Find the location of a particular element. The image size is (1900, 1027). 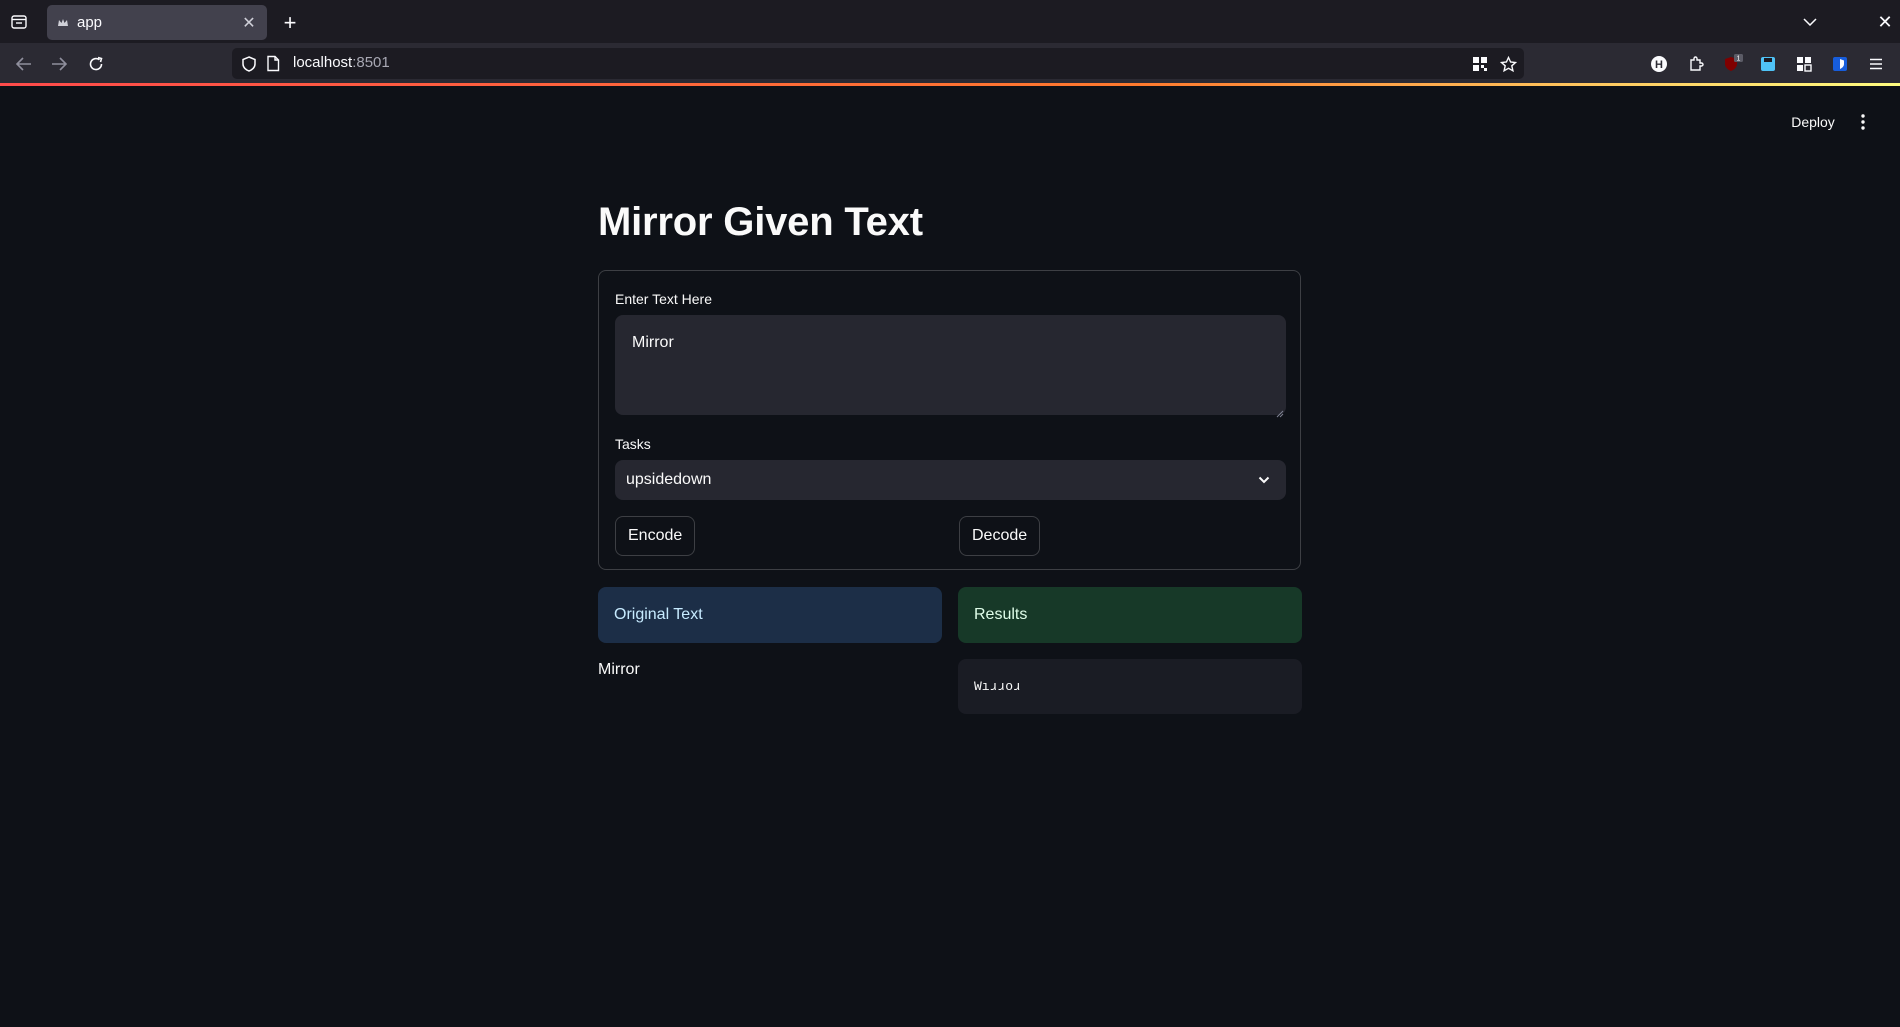

result-code-block: Wıɹɹoɹ is located at coordinates (1130, 686).